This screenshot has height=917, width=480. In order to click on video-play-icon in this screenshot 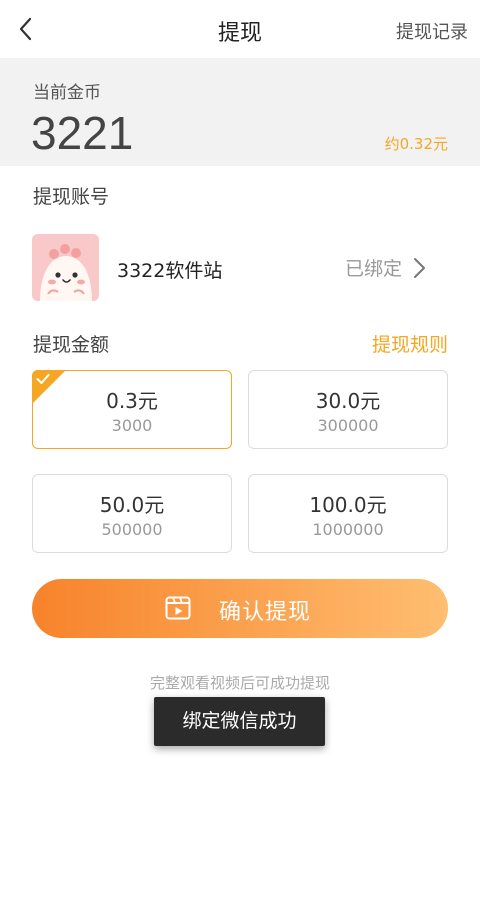, I will do `click(178, 608)`.